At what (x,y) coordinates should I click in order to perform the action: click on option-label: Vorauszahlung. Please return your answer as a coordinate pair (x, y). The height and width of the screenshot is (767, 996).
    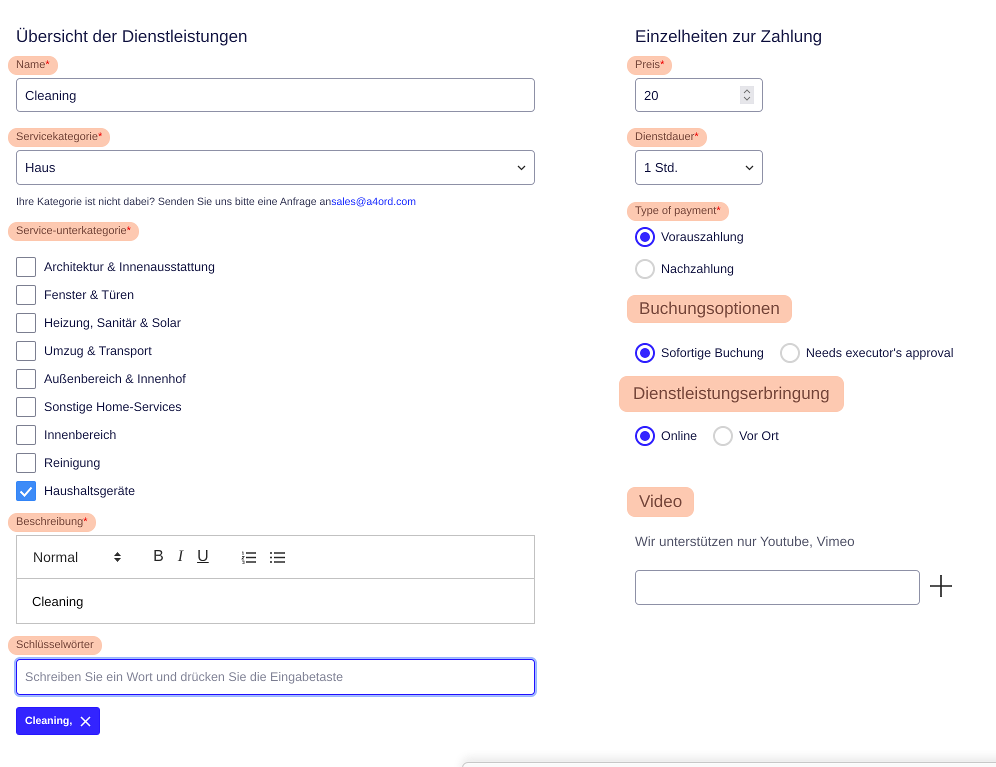
    Looking at the image, I should click on (702, 237).